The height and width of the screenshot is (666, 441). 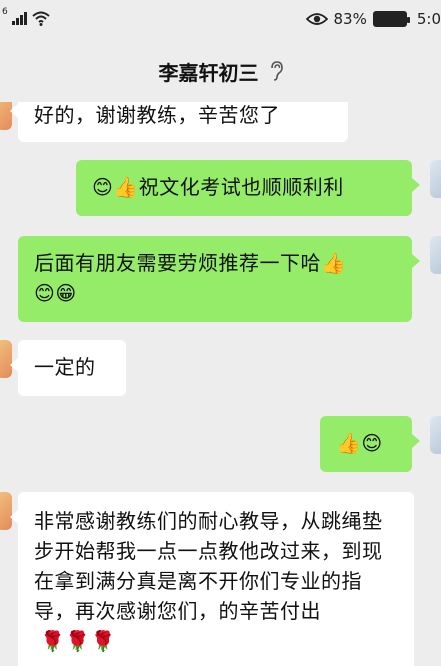 I want to click on clock-time: 5:0, so click(x=428, y=19).